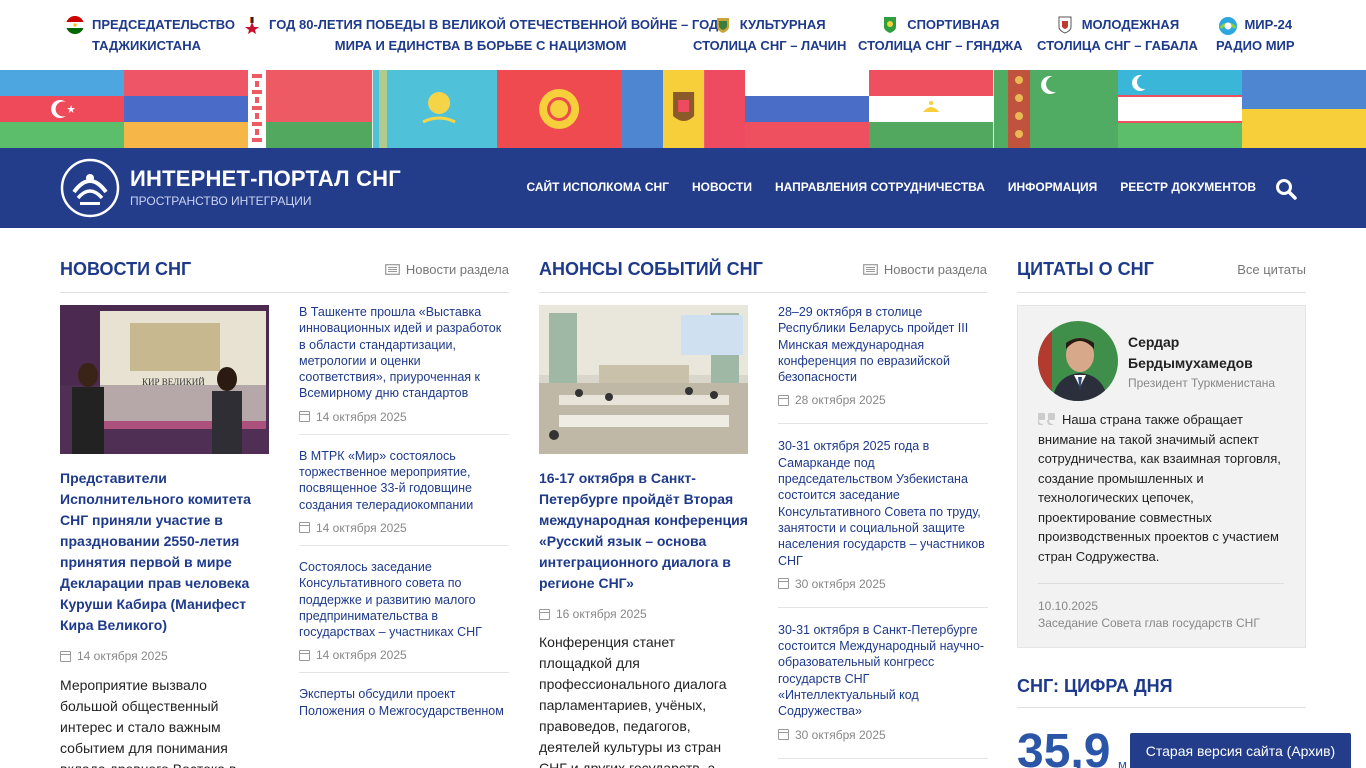 The image size is (1366, 768). Describe the element at coordinates (940, 35) in the screenshot. I see `toplink-sport-capital: Спортивная столица СНГ – Гянджа` at that location.